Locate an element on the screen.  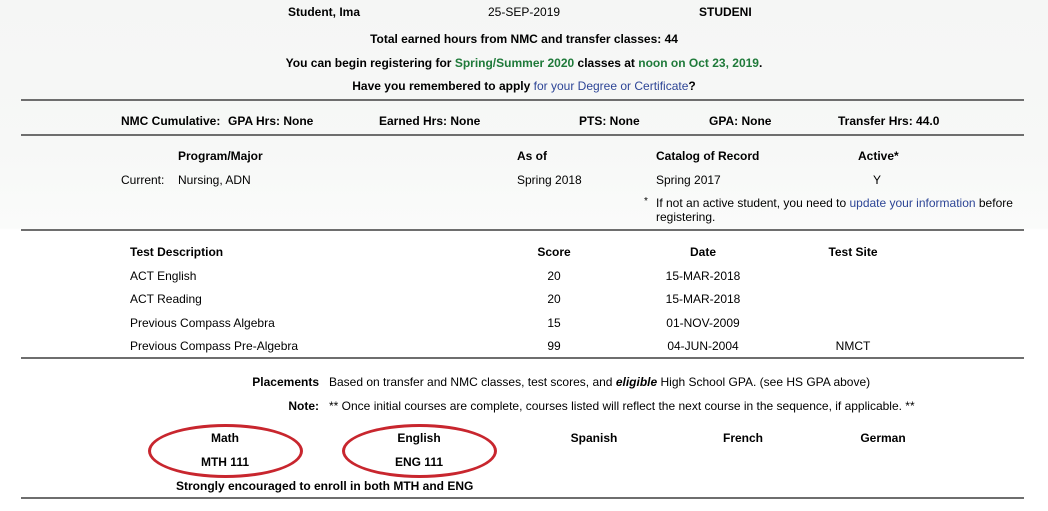
subject-name: English is located at coordinates (419, 438).